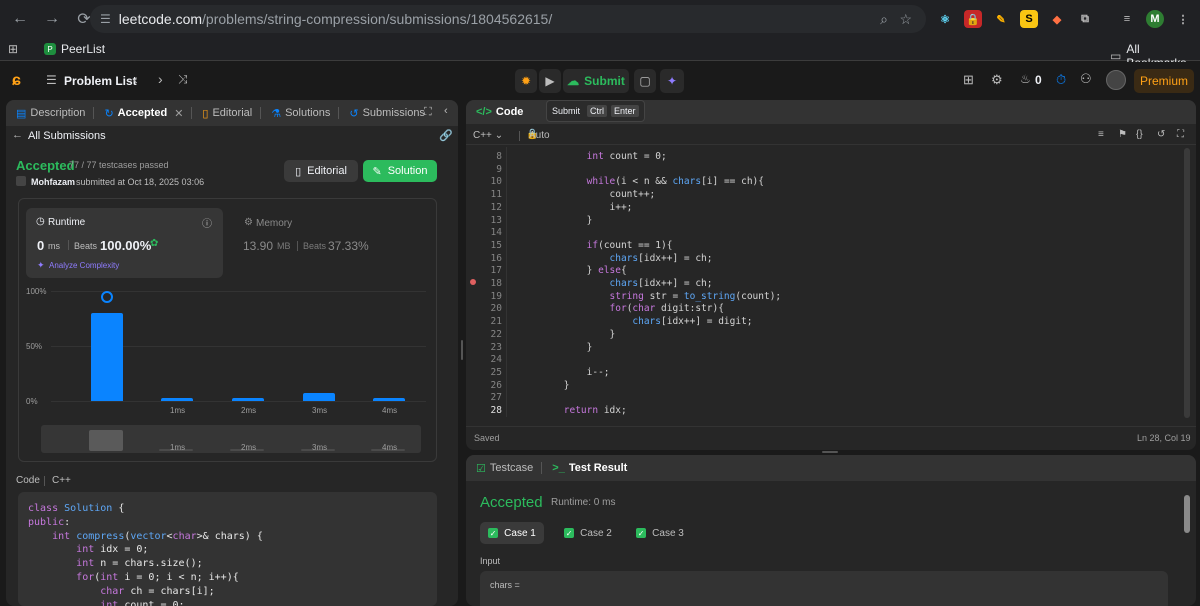  Describe the element at coordinates (830, 452) in the screenshot. I see `horizontal-resize-handle` at that location.